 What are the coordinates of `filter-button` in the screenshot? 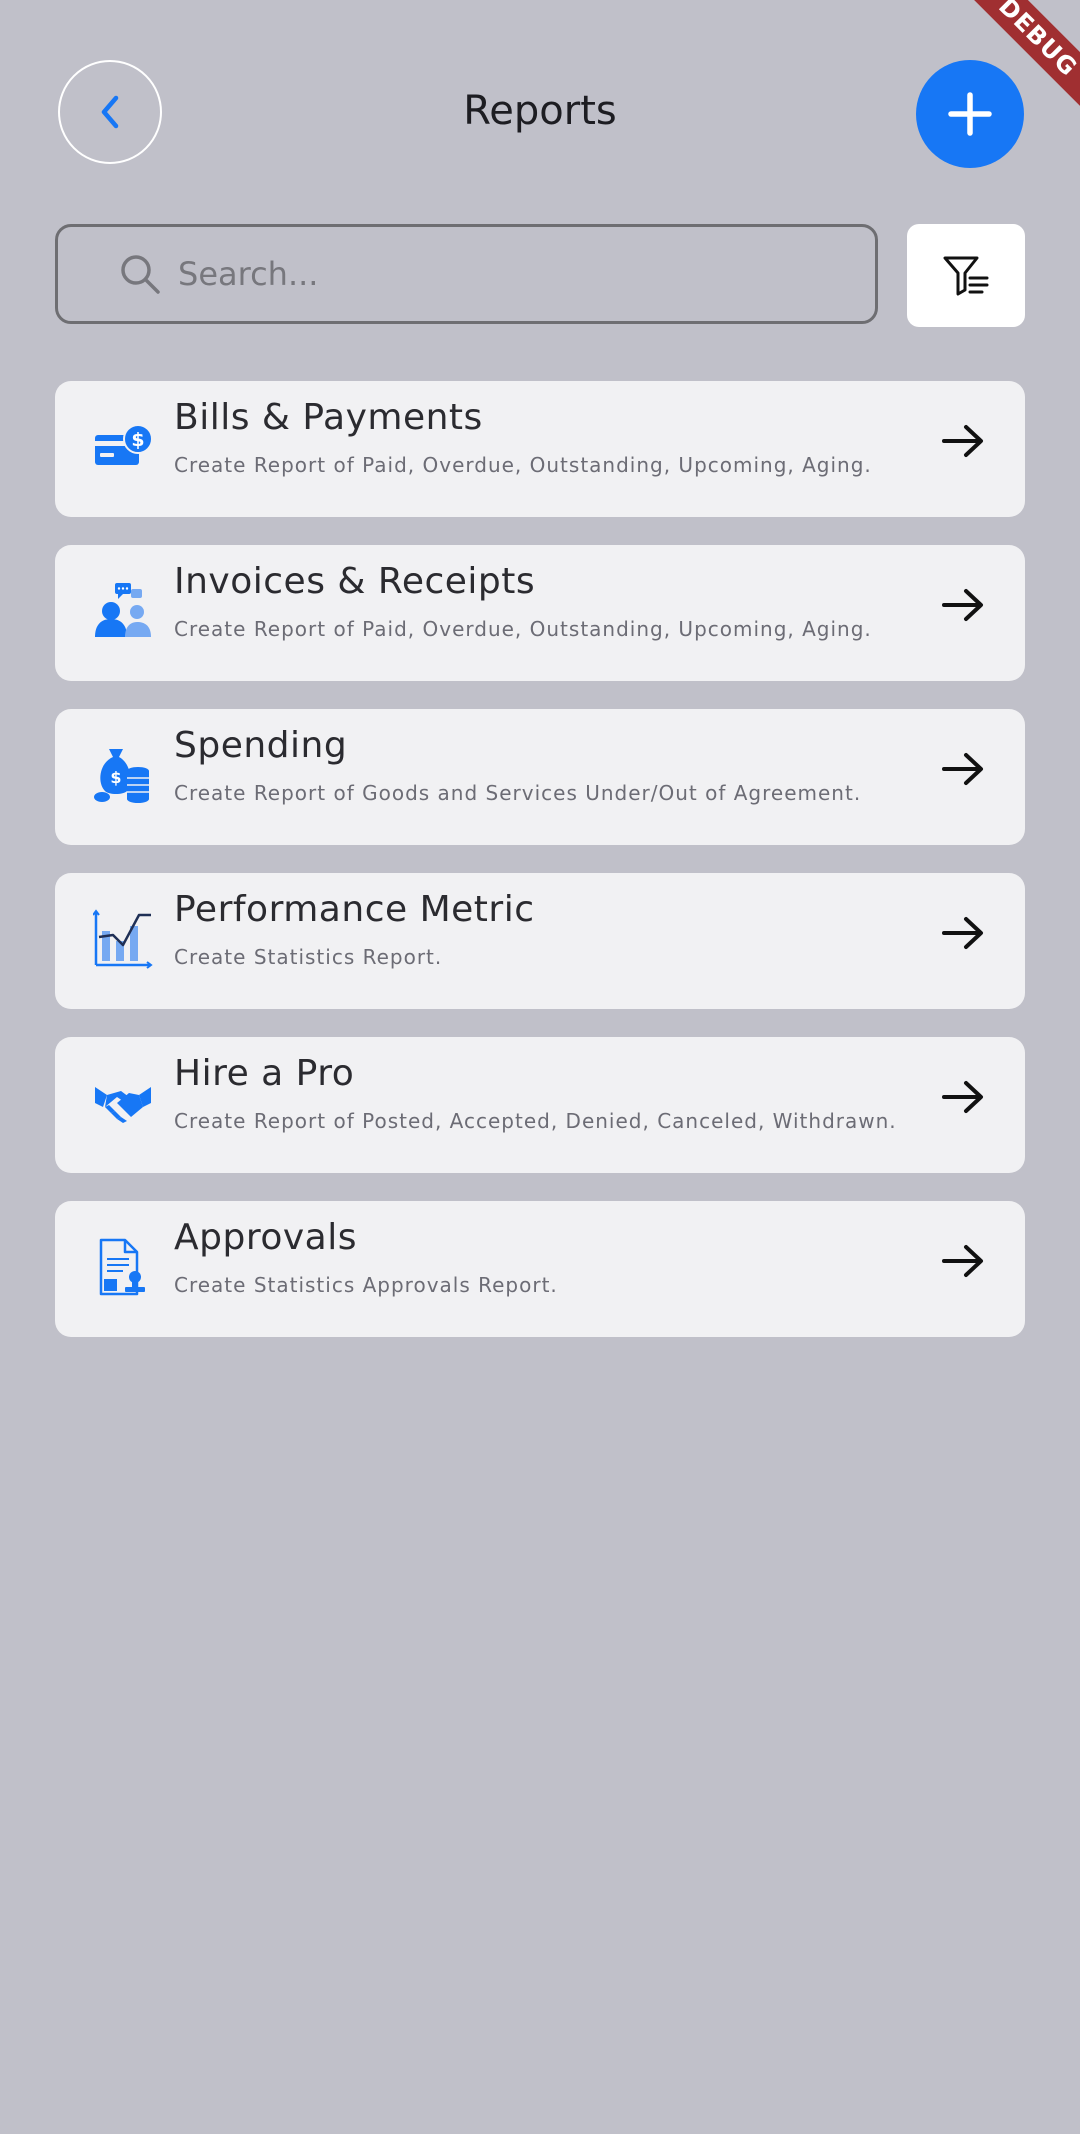 It's located at (966, 275).